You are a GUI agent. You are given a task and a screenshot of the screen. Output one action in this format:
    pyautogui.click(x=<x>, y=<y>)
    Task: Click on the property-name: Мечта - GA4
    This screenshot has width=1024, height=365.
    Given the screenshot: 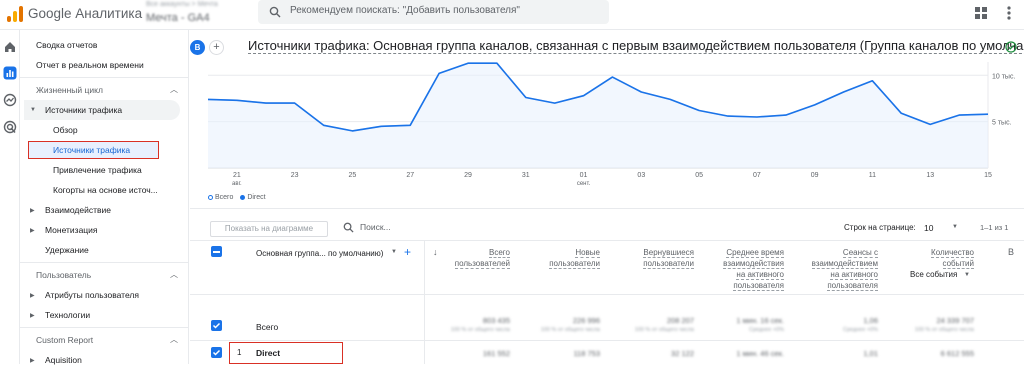 What is the action you would take?
    pyautogui.click(x=178, y=18)
    